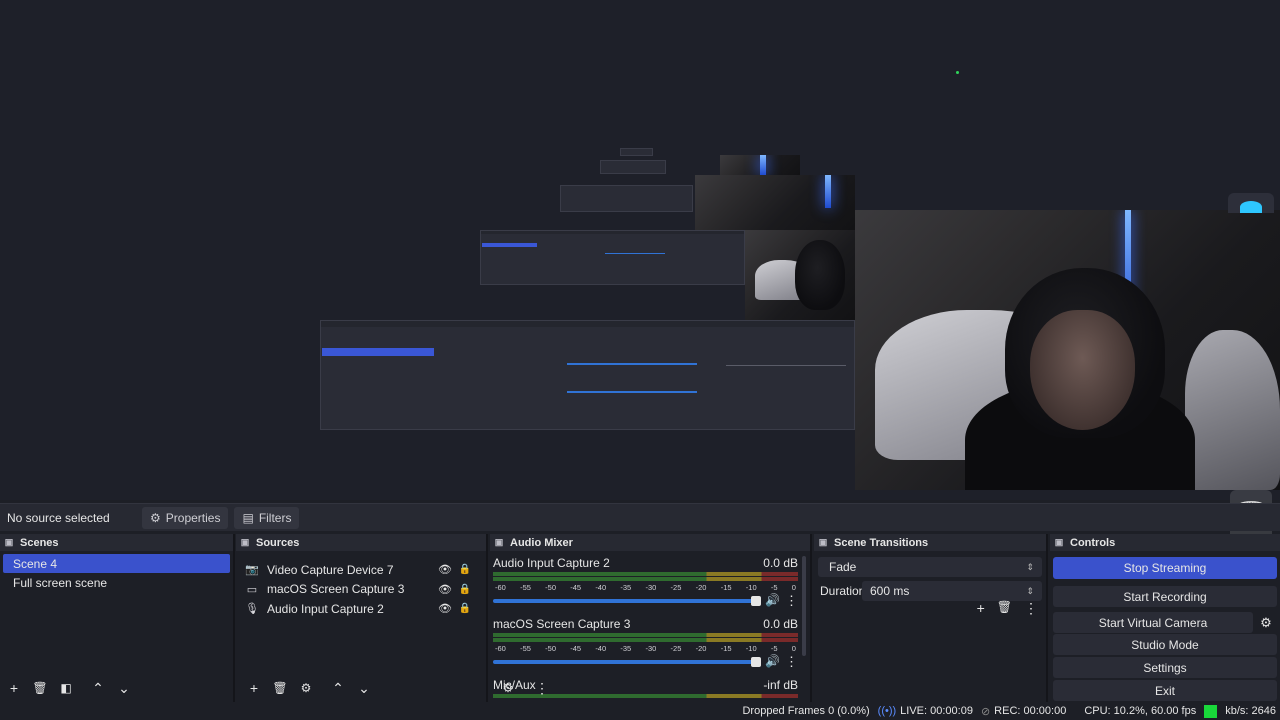  What do you see at coordinates (254, 688) in the screenshot?
I see `add-source-icon: +` at bounding box center [254, 688].